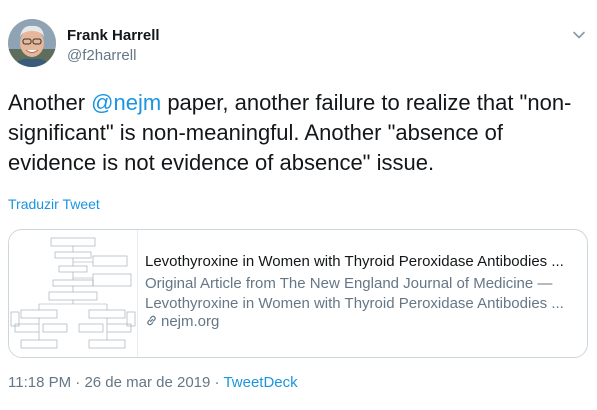  I want to click on tweet-date: 26 de mar de 2019, so click(147, 382).